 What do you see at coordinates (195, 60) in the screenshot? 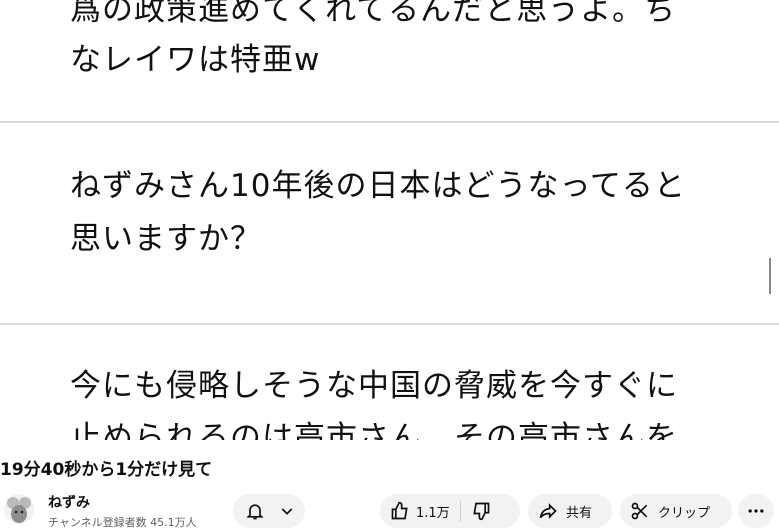
I see `video-text-line: なレイワは特亜w` at bounding box center [195, 60].